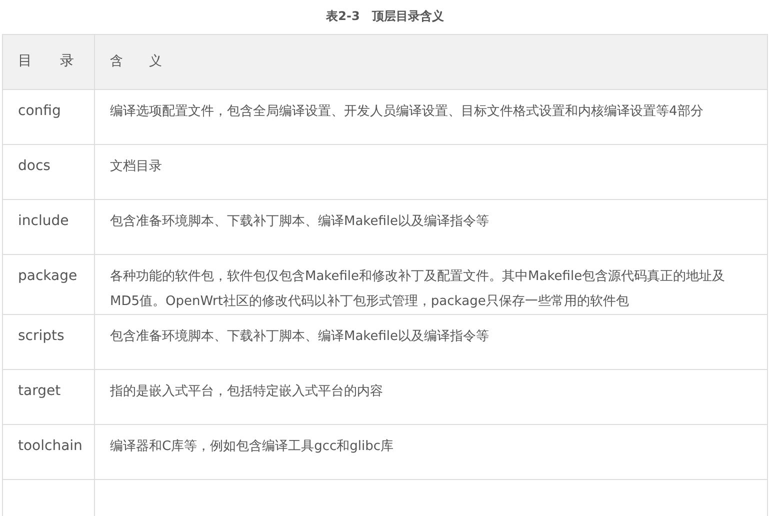 The height and width of the screenshot is (516, 770). I want to click on table-caption: 表2-3 顶层目录含义, so click(385, 16).